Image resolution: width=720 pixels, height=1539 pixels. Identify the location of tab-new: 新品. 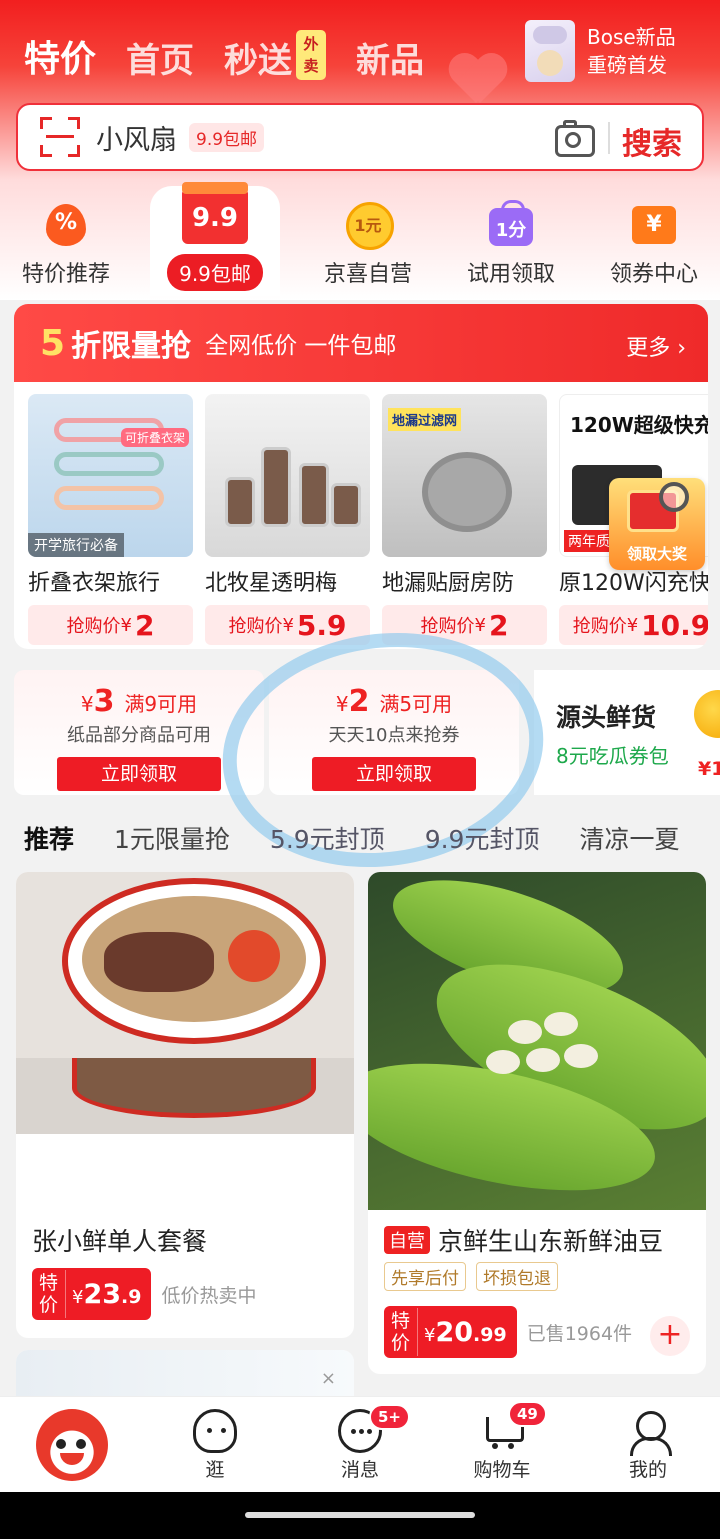
(390, 57).